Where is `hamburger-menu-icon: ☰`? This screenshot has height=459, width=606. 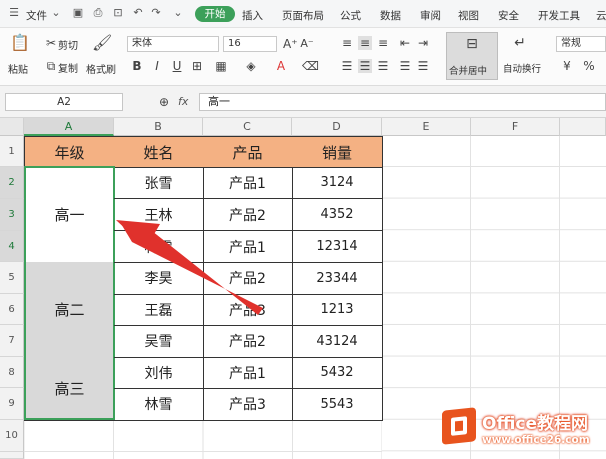 hamburger-menu-icon: ☰ is located at coordinates (14, 13).